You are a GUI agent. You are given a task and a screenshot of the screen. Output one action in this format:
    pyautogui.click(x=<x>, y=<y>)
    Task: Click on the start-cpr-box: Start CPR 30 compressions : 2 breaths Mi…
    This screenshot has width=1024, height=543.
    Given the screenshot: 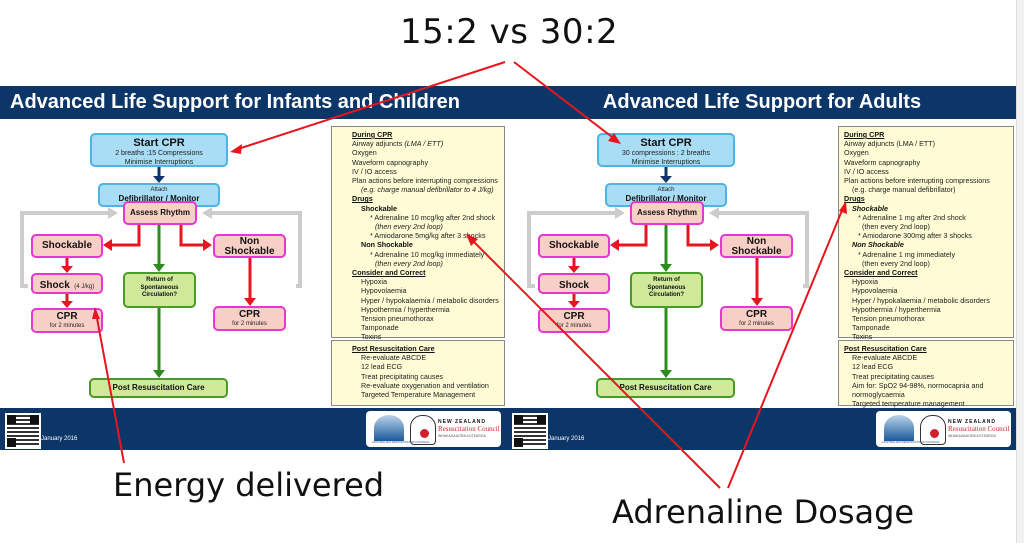 What is the action you would take?
    pyautogui.click(x=666, y=150)
    